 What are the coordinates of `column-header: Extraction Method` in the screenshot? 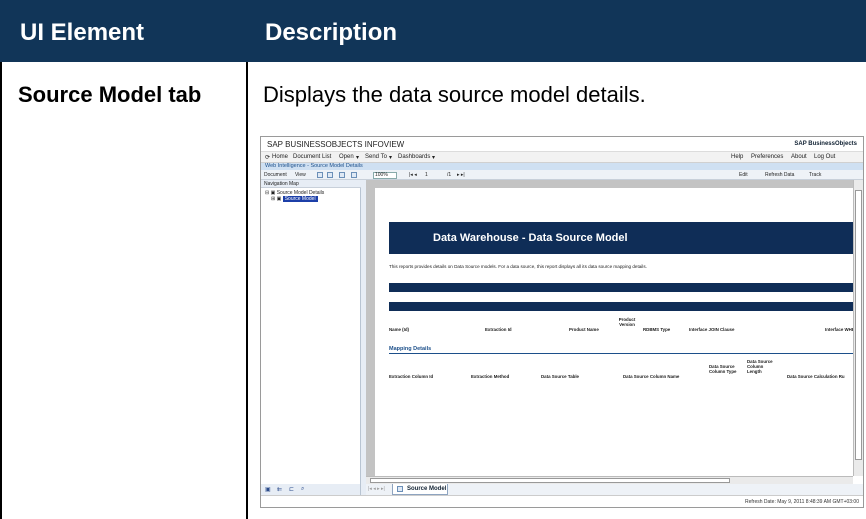 It's located at (490, 376).